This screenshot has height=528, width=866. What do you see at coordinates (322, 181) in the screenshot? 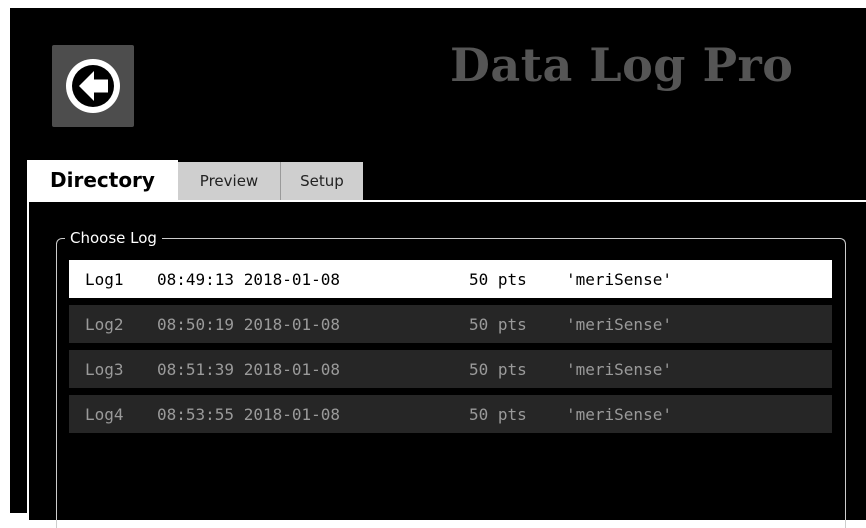
I see `tab-setup: Setup` at bounding box center [322, 181].